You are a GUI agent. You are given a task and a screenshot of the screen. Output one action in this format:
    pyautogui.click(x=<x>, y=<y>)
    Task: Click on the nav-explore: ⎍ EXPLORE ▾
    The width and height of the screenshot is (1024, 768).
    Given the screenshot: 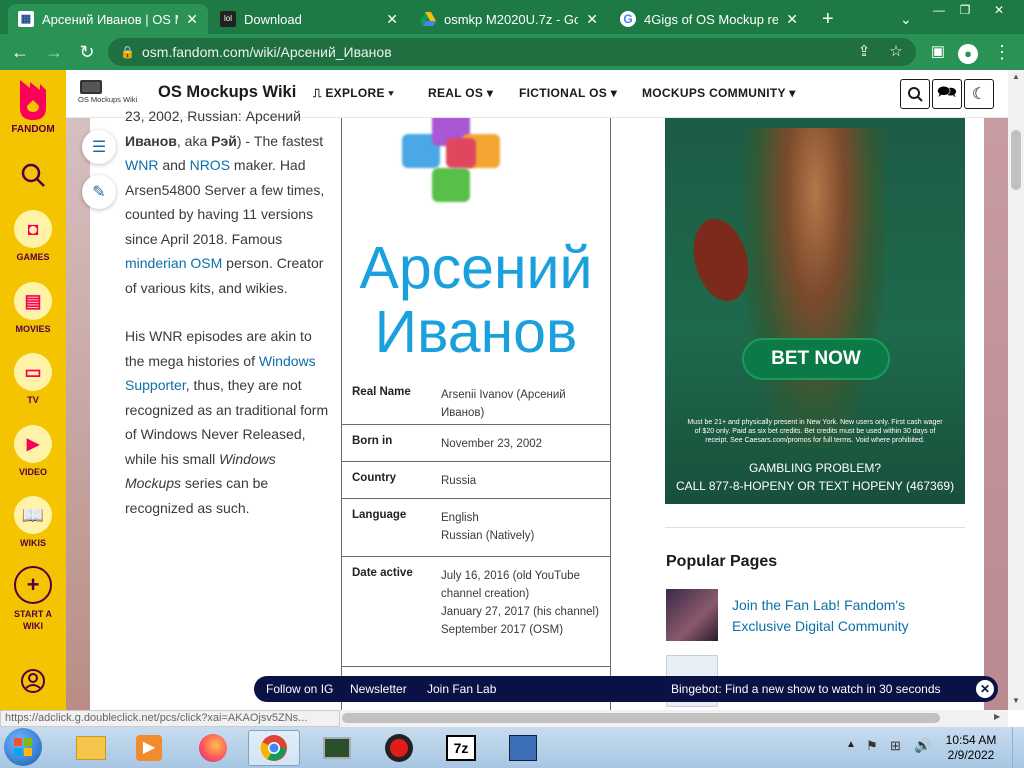 What is the action you would take?
    pyautogui.click(x=353, y=93)
    